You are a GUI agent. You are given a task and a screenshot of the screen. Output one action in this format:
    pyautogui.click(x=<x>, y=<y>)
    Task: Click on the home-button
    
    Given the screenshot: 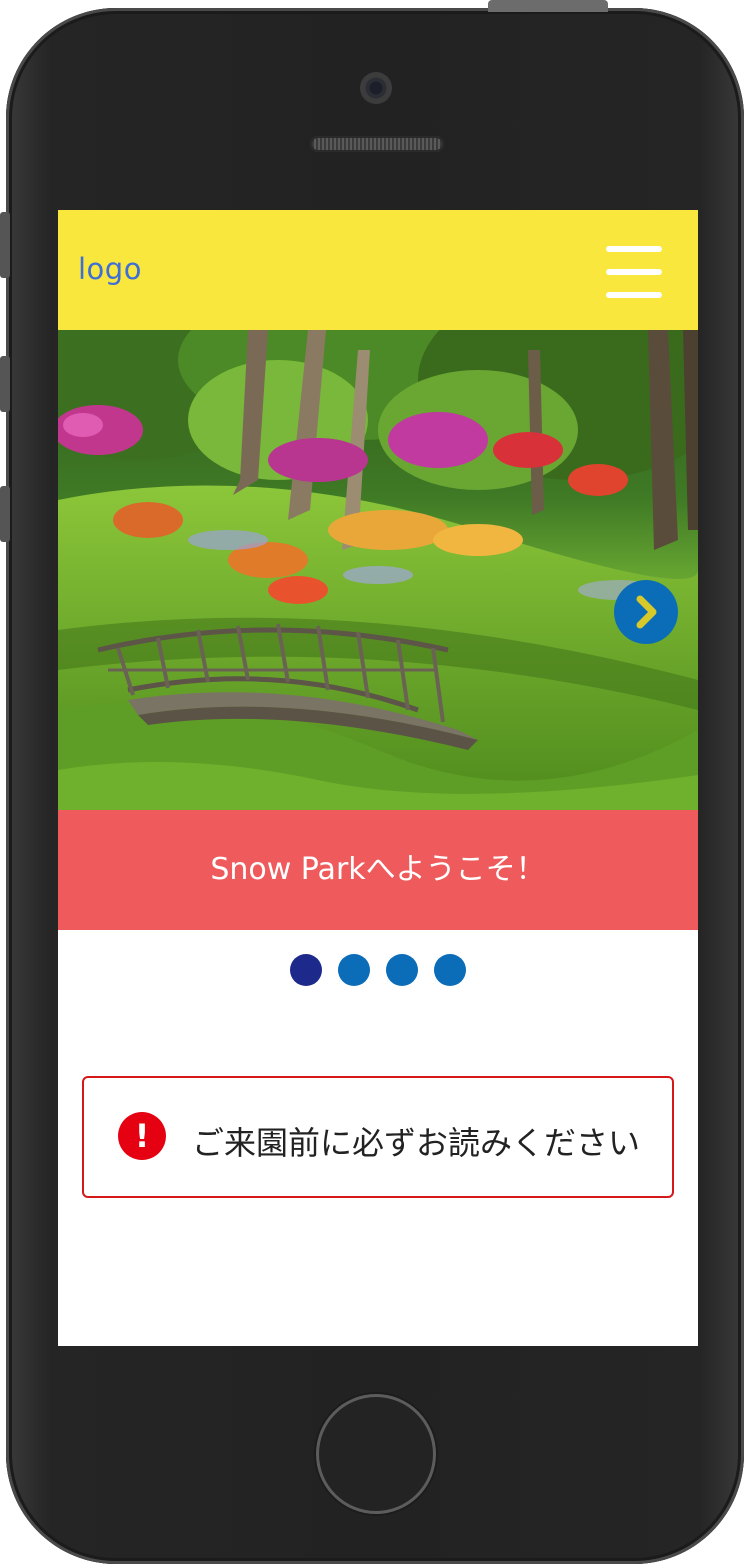 What is the action you would take?
    pyautogui.click(x=376, y=1454)
    